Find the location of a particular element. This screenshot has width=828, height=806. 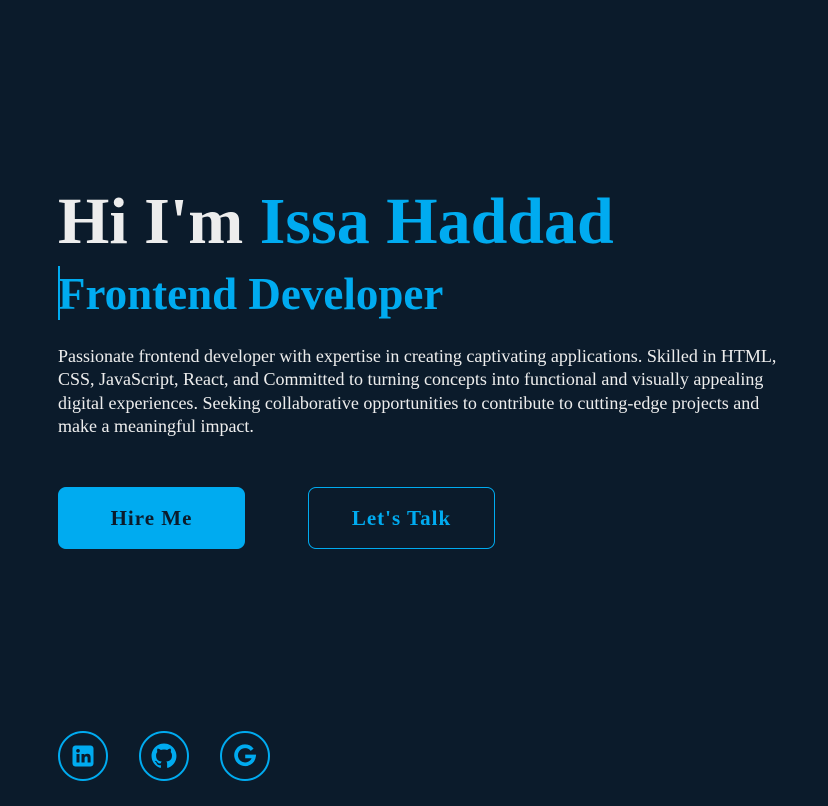

social-links is located at coordinates (164, 756).